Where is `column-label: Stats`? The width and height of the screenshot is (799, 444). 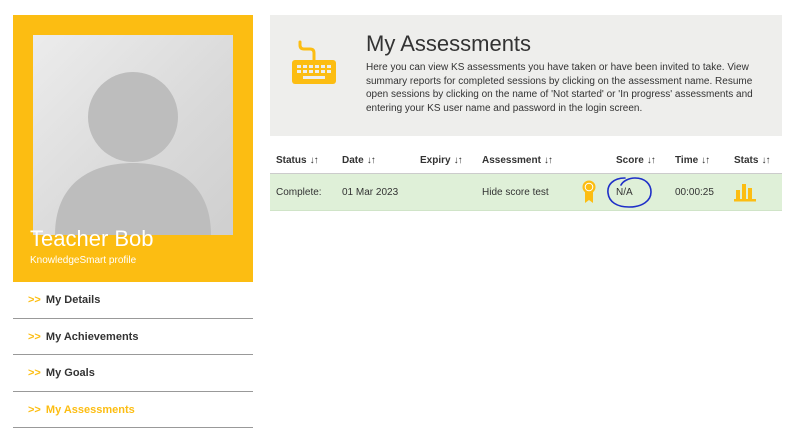
column-label: Stats is located at coordinates (746, 160).